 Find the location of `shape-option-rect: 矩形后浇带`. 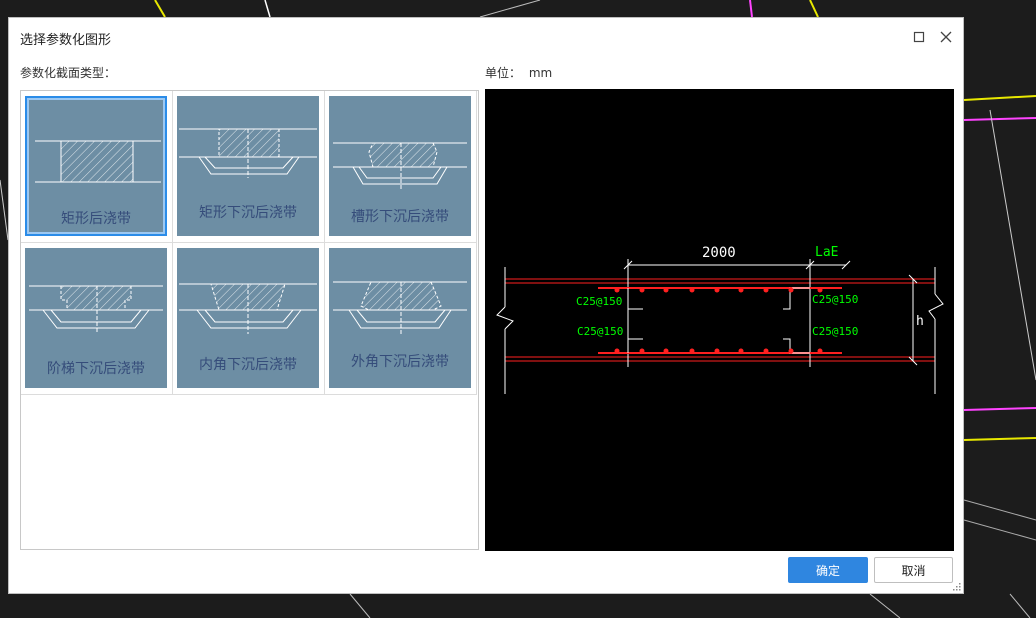

shape-option-rect: 矩形后浇带 is located at coordinates (97, 167).